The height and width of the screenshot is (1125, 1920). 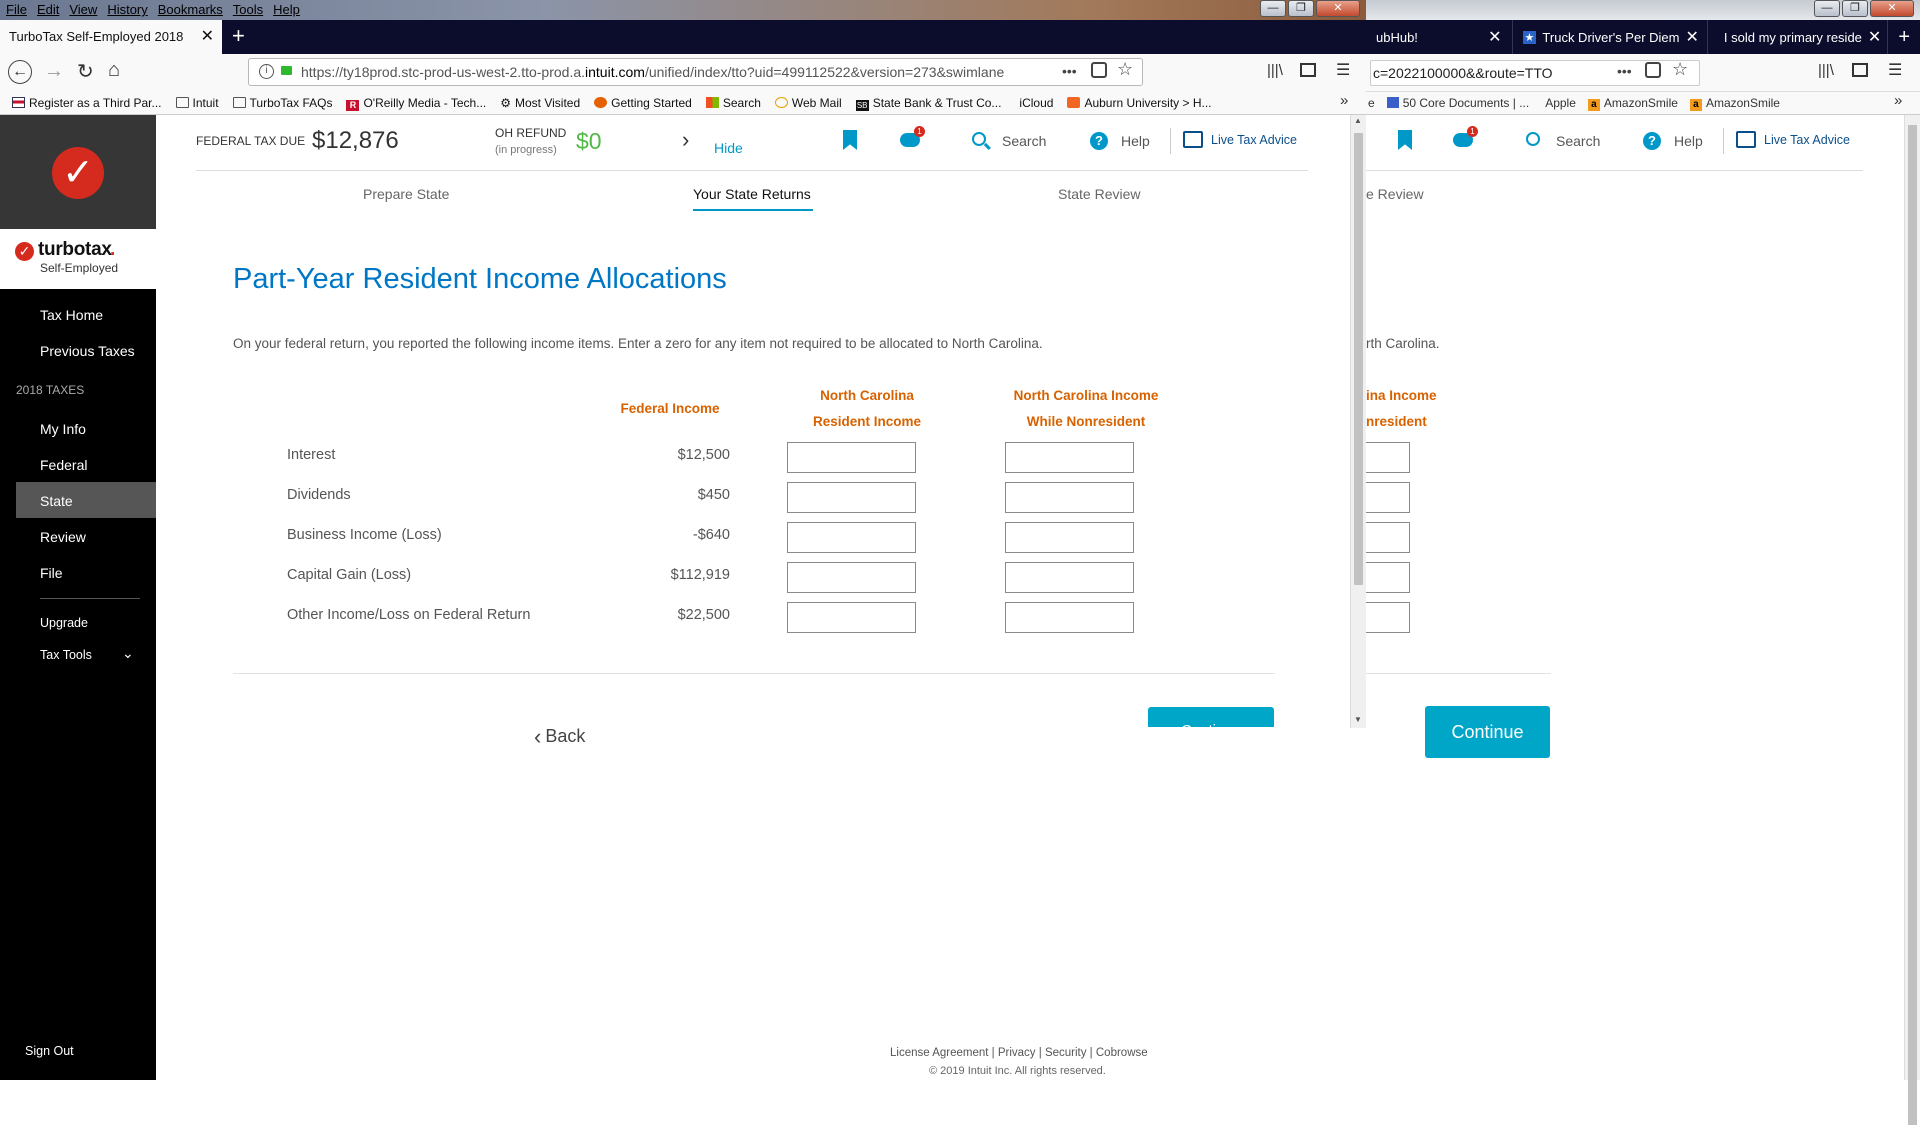 I want to click on forward-arrow-icon: →, so click(x=54, y=71).